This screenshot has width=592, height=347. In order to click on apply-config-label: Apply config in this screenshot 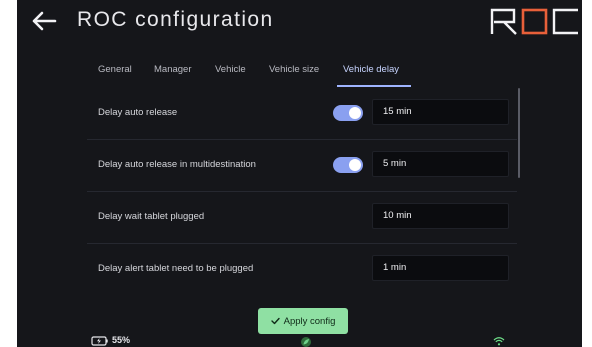, I will do `click(309, 321)`.